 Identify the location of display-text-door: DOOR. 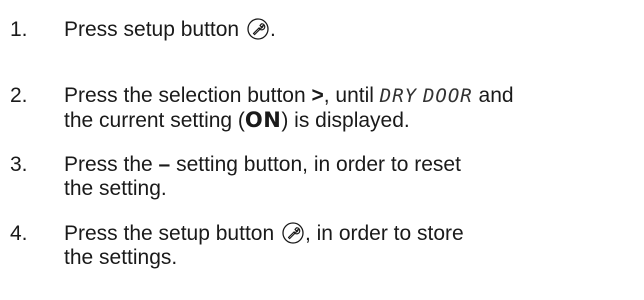
(447, 96).